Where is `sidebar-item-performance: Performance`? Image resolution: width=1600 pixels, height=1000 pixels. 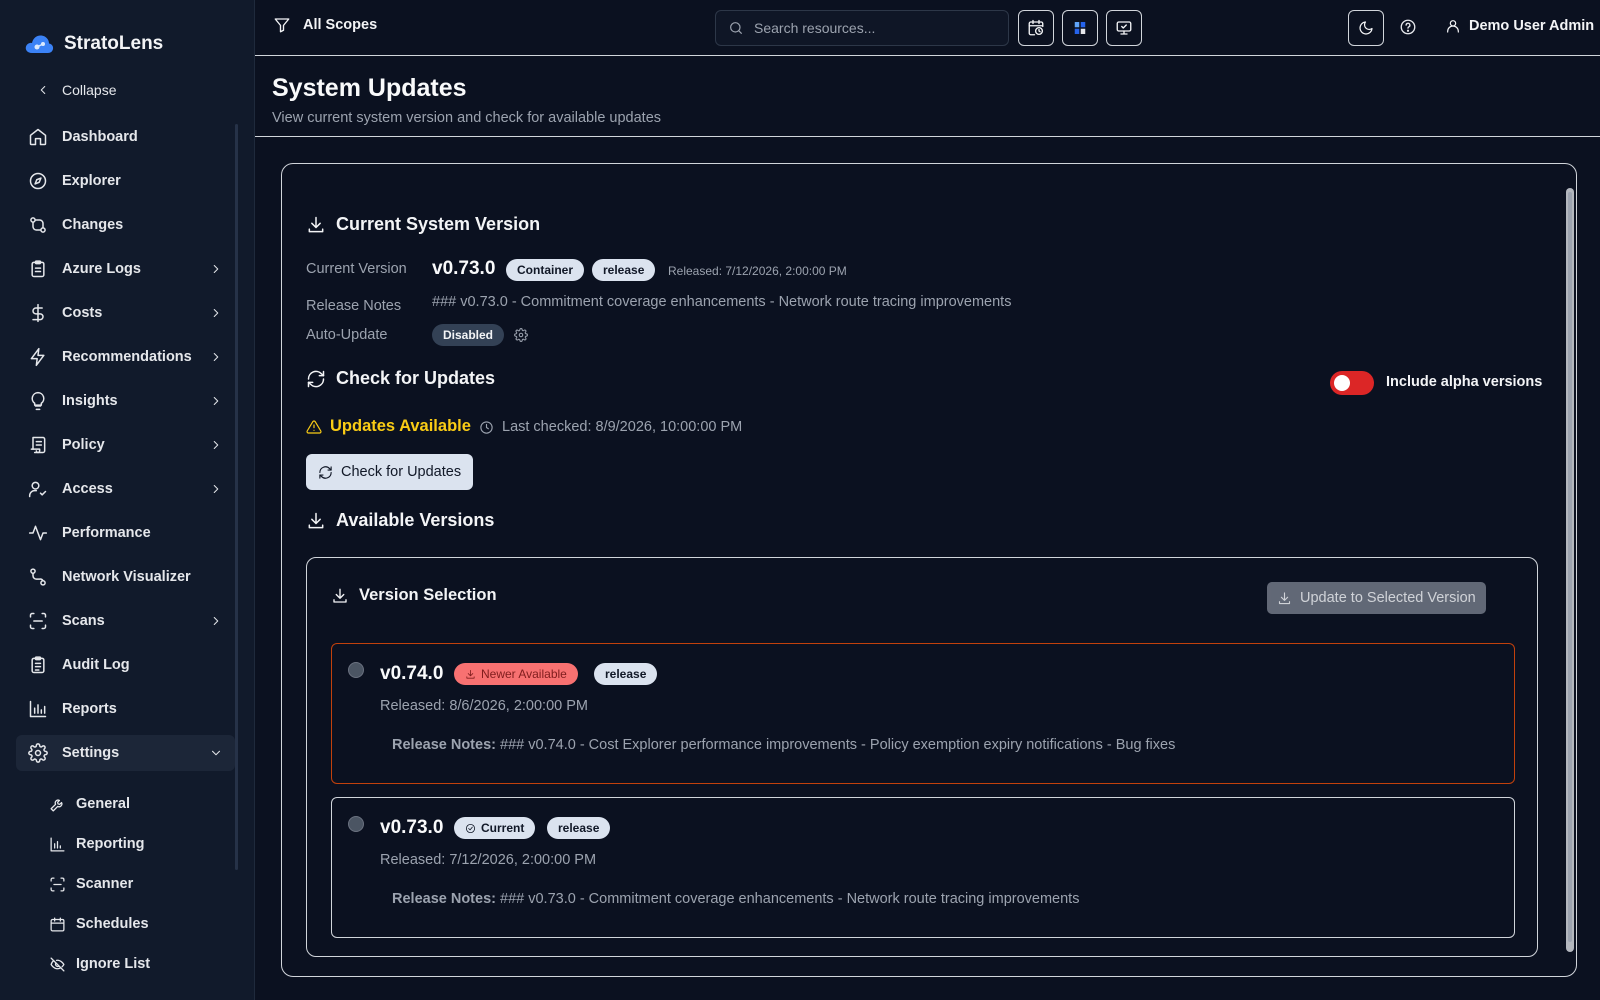 sidebar-item-performance: Performance is located at coordinates (125, 533).